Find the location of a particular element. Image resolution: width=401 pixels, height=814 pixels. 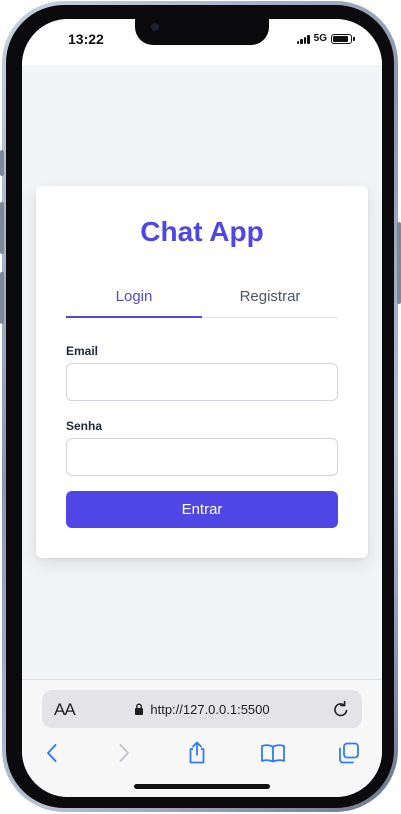

home-indicator is located at coordinates (202, 786).